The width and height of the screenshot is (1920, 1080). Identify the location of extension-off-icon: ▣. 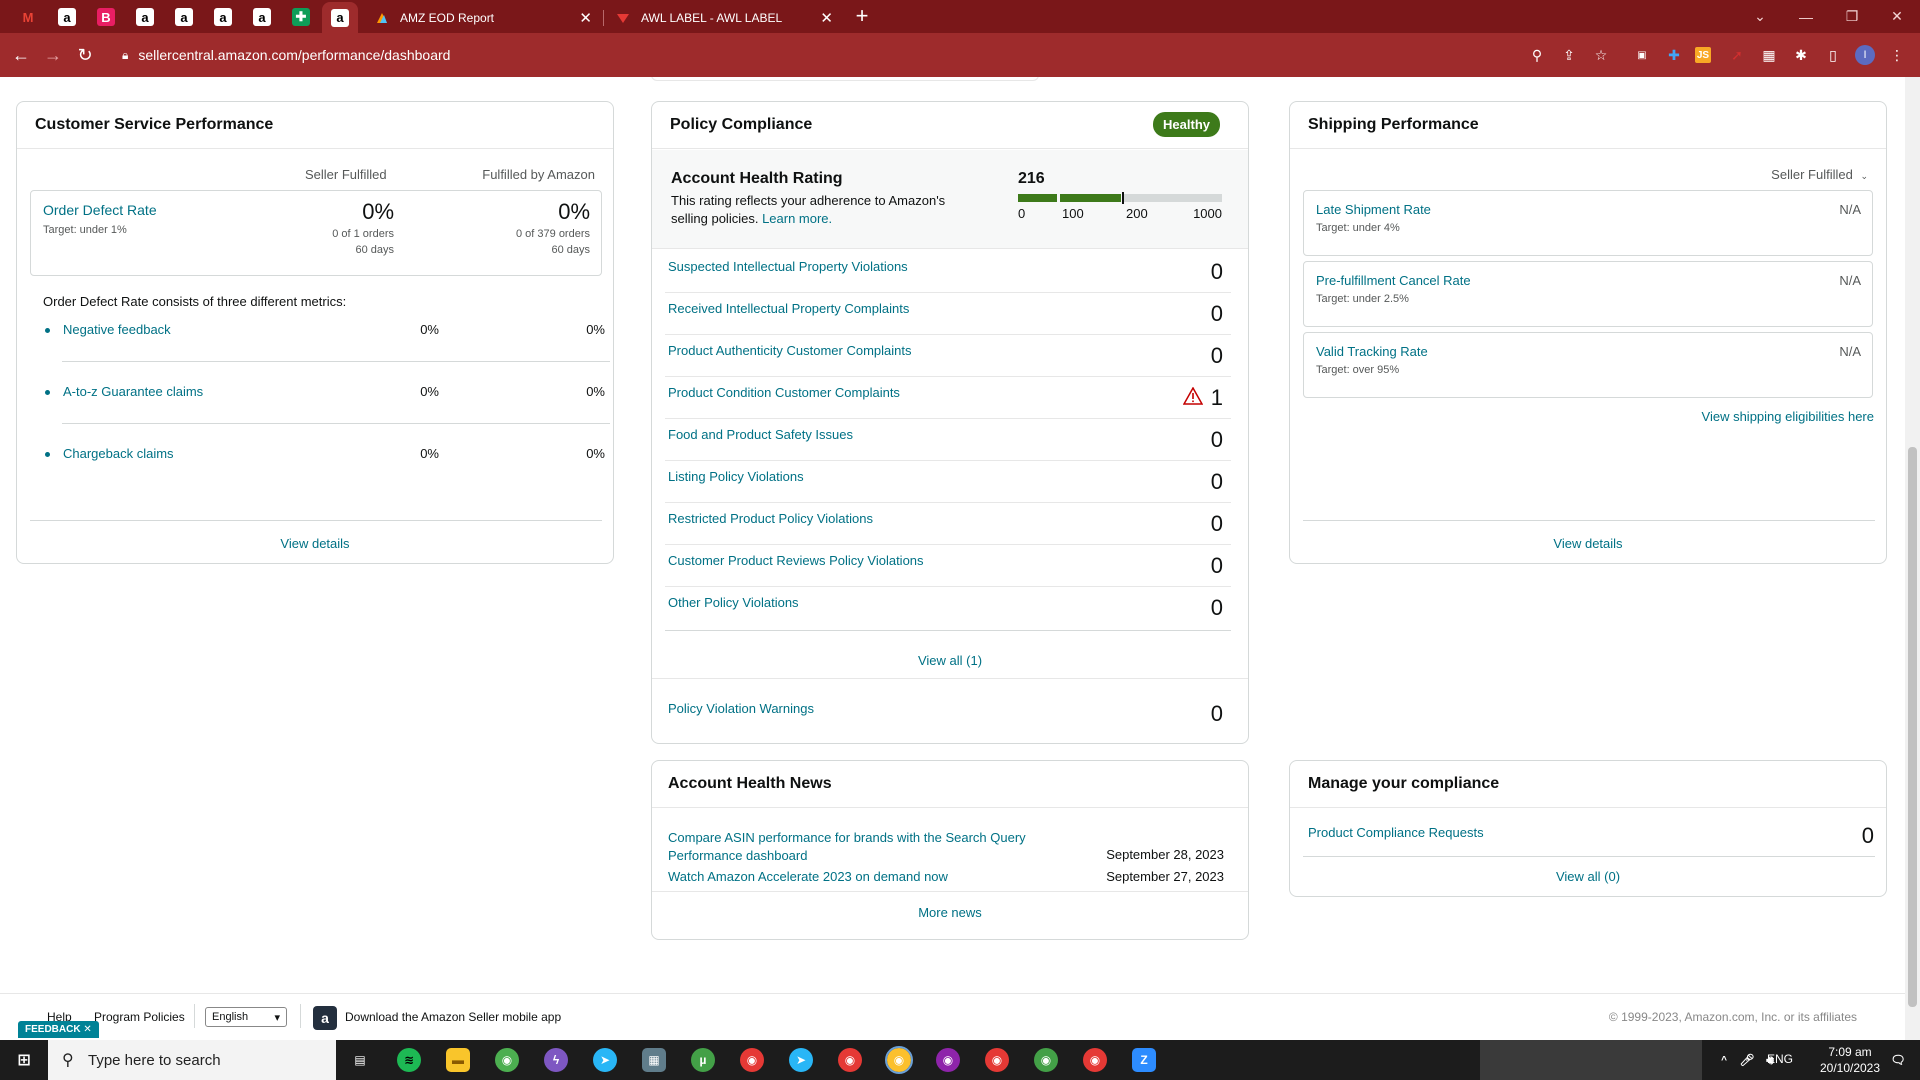
(1642, 55).